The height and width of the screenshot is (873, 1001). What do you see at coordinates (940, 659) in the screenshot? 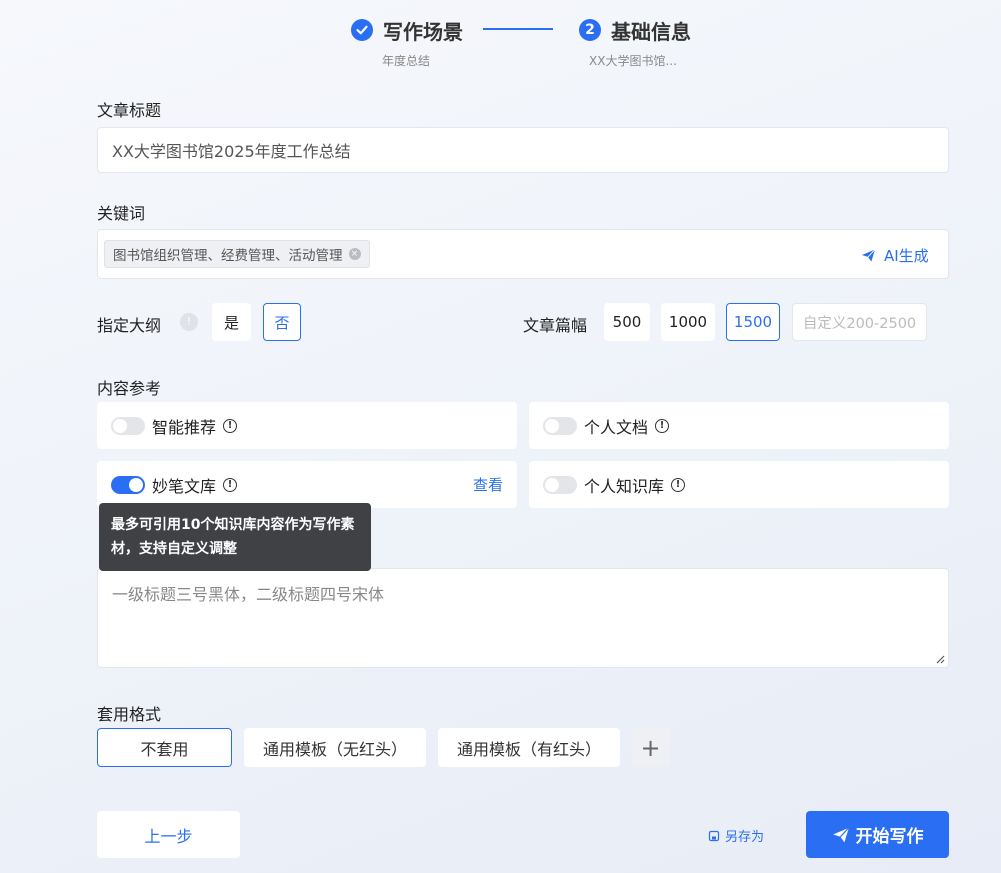
I see `resize-handle-icon` at bounding box center [940, 659].